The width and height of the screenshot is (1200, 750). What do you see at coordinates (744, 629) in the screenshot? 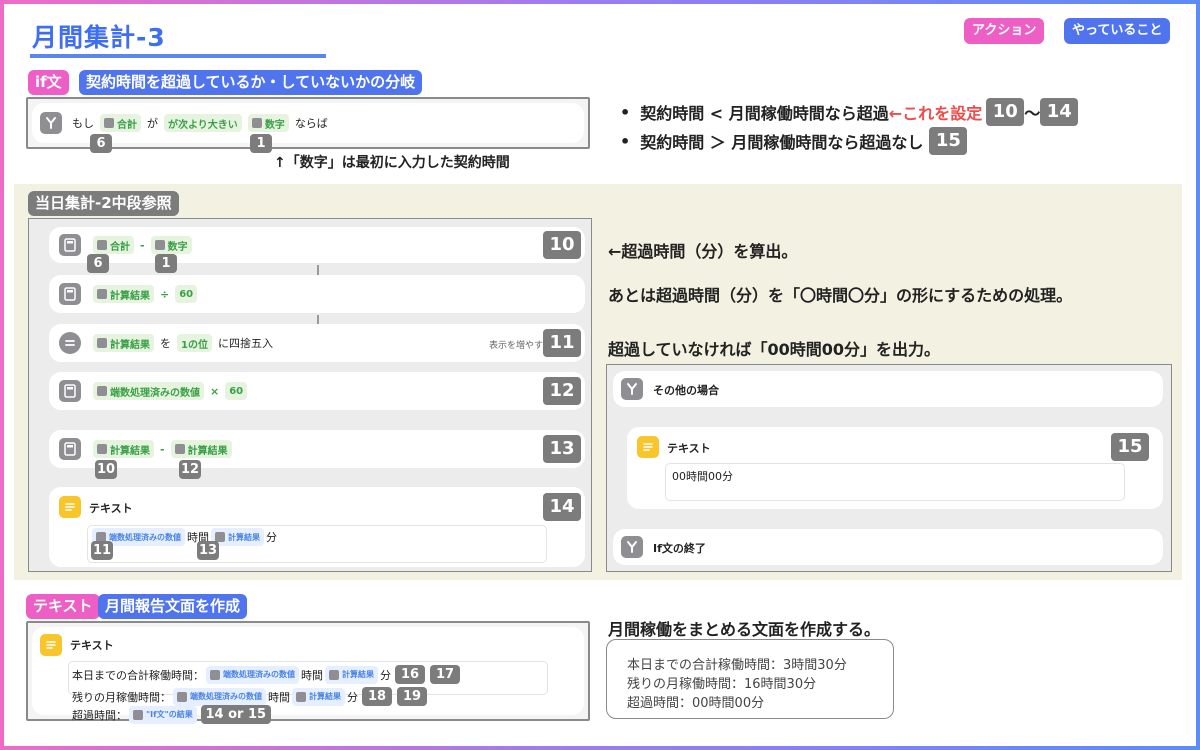
I see `report-note: 月間稼働をまとめる文面を作成する。` at bounding box center [744, 629].